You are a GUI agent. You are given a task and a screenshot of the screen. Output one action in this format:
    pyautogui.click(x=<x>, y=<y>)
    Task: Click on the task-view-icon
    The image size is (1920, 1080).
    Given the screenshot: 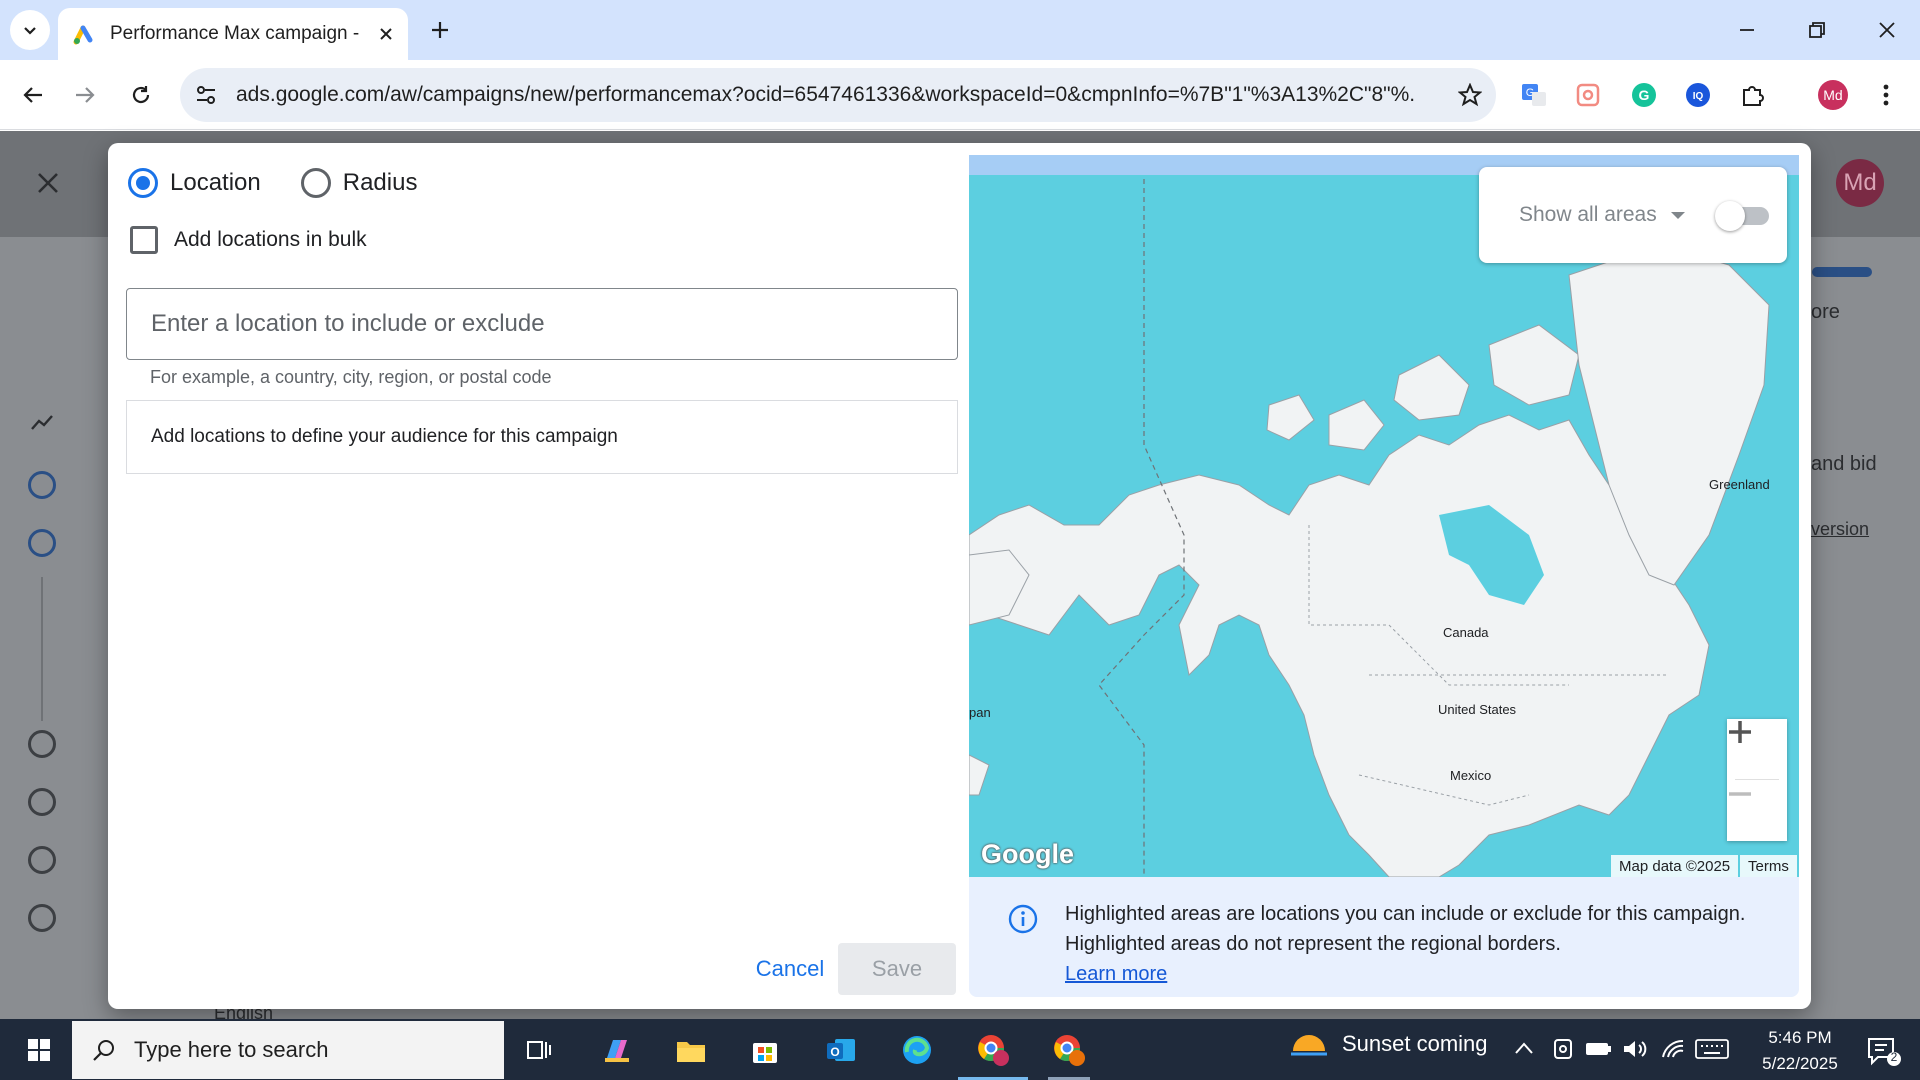 What is the action you would take?
    pyautogui.click(x=539, y=1050)
    